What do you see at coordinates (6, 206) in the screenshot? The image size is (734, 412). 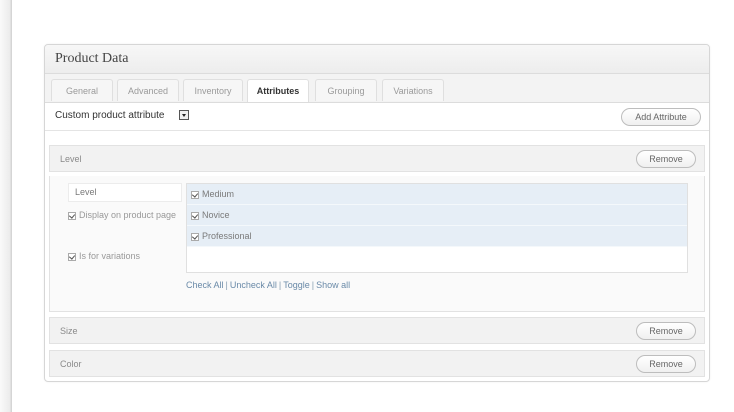 I see `window-edge` at bounding box center [6, 206].